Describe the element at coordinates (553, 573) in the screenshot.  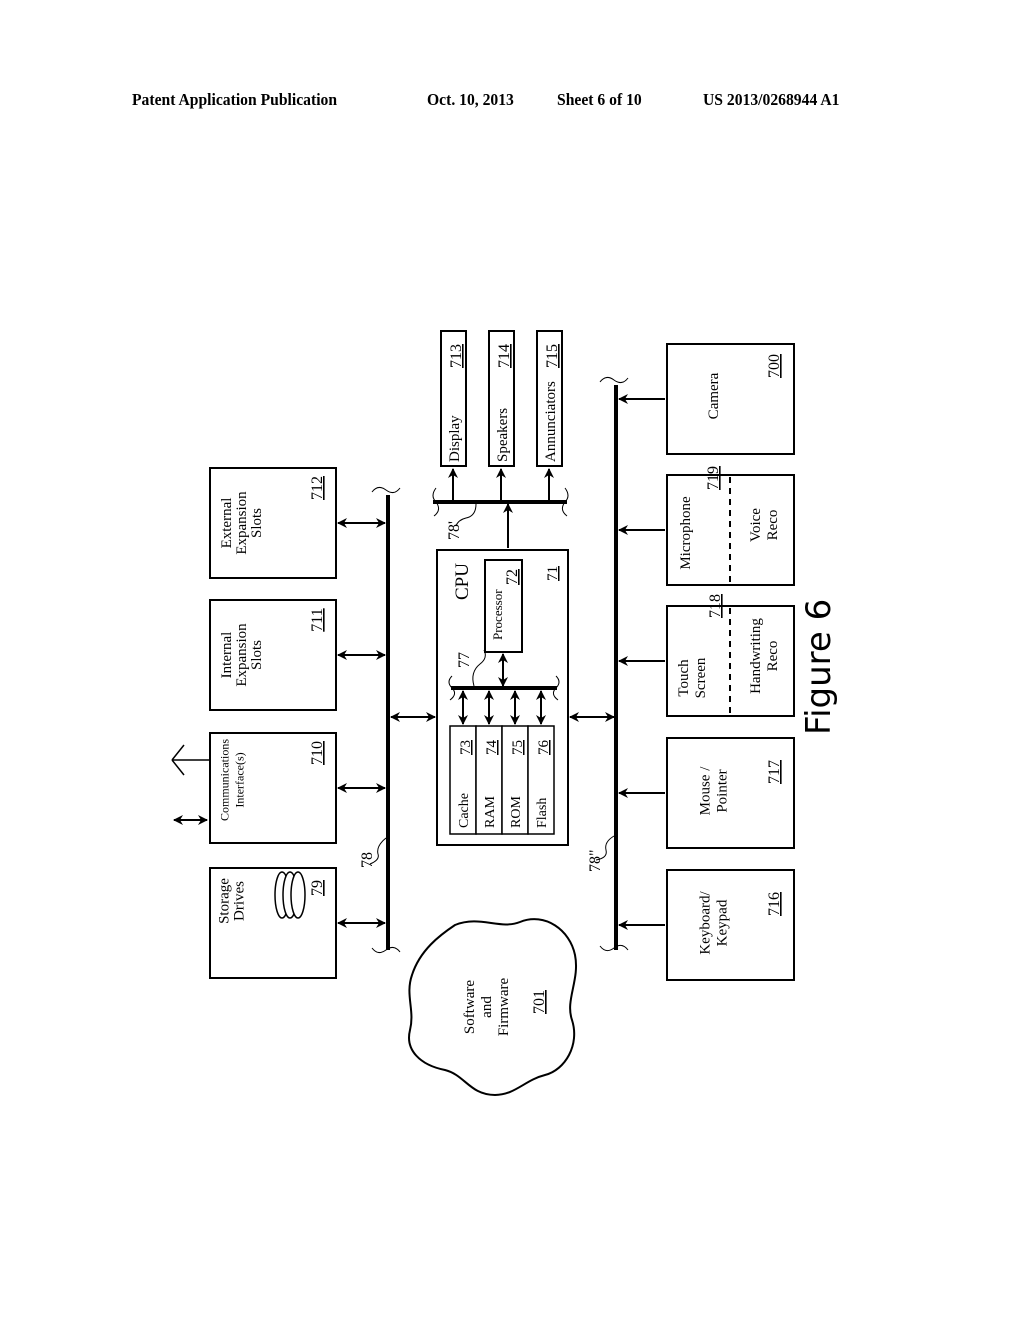
I see `cpu-ref: 71` at that location.